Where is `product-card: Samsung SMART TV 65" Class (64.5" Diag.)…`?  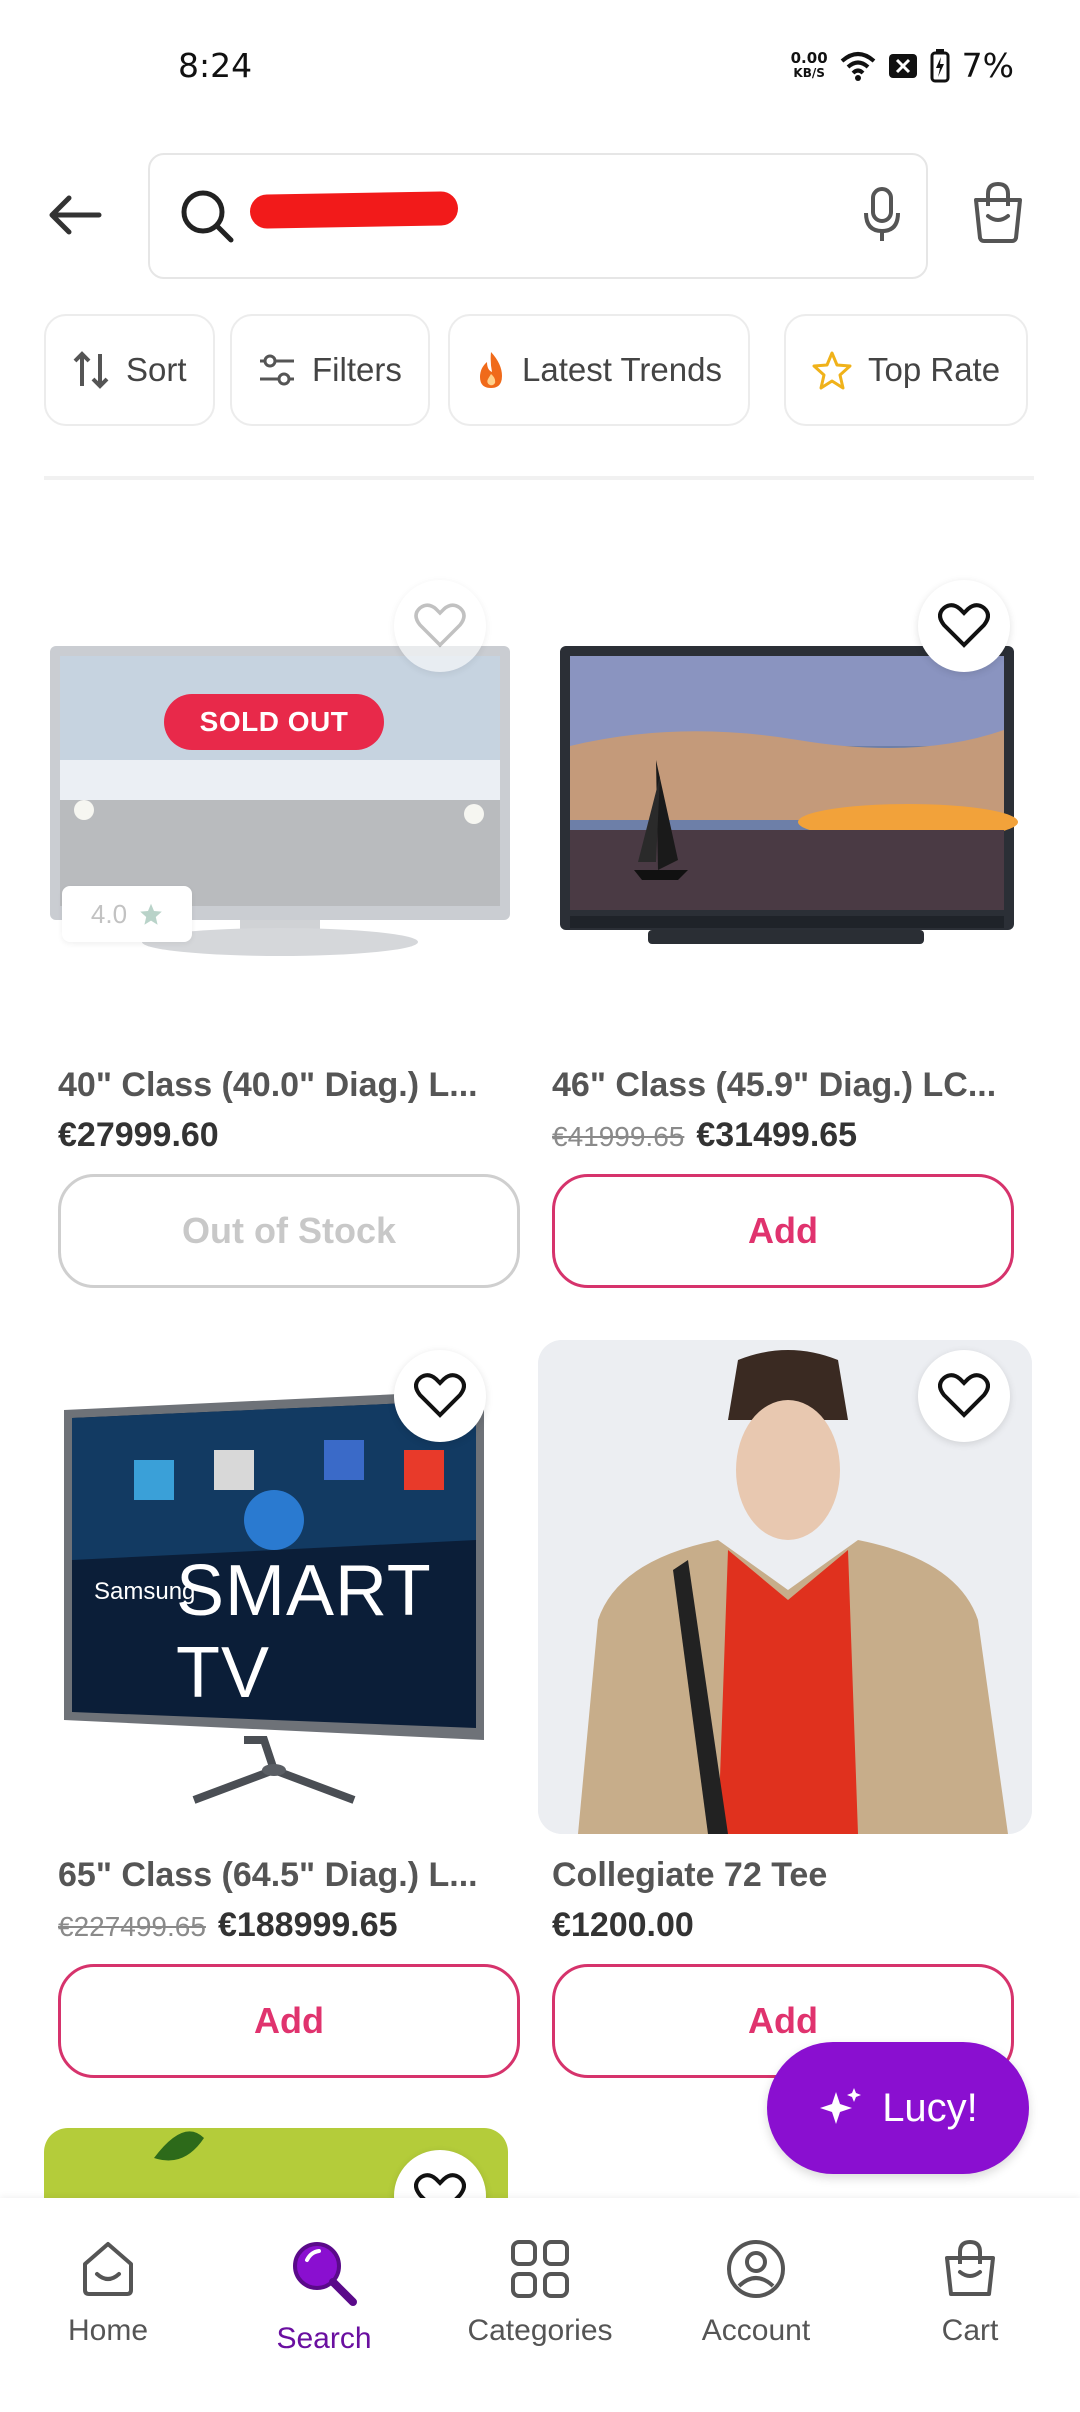 product-card: Samsung SMART TV 65" Class (64.5" Diag.)… is located at coordinates (291, 1710).